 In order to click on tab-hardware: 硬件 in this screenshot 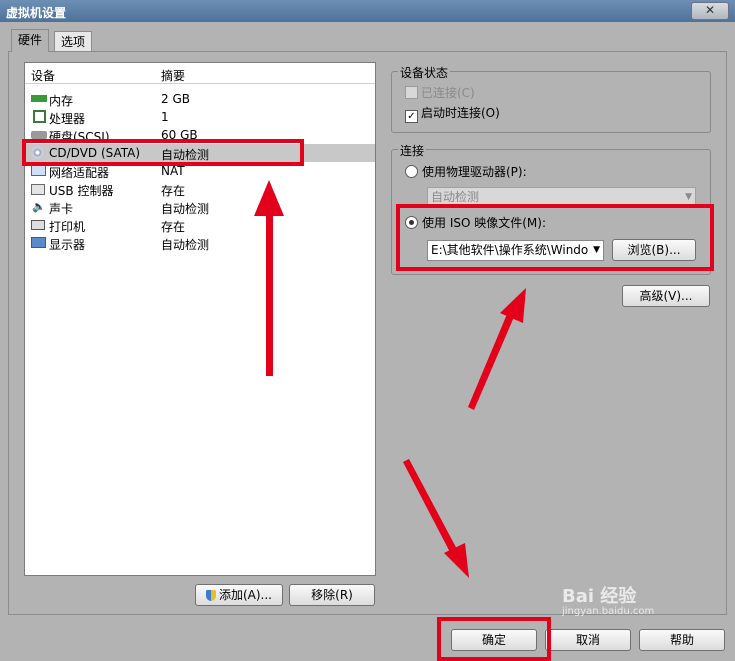, I will do `click(30, 40)`.